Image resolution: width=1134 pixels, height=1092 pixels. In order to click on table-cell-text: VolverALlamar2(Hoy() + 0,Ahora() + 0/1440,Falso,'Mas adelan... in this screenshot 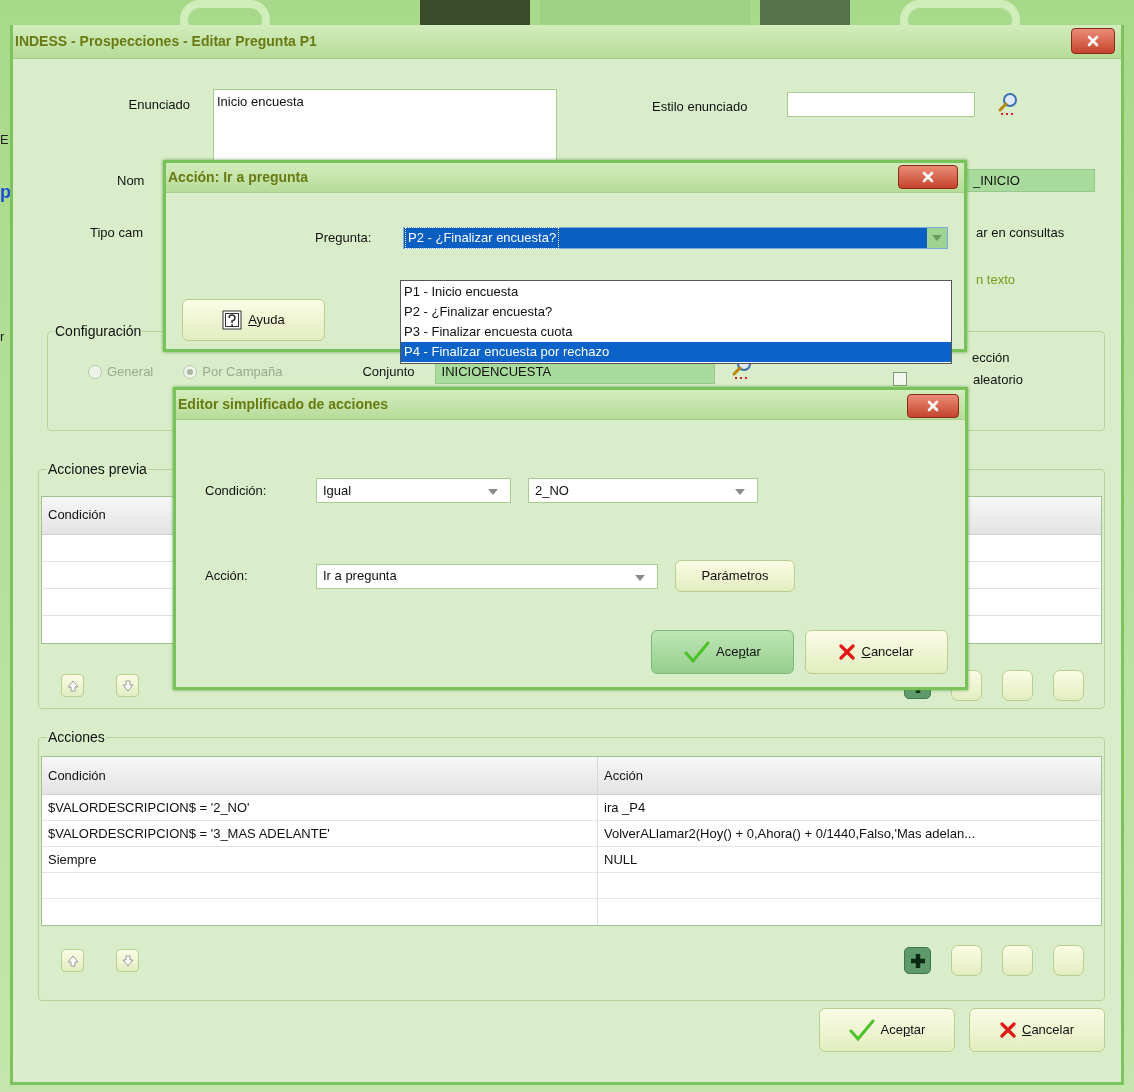, I will do `click(789, 834)`.